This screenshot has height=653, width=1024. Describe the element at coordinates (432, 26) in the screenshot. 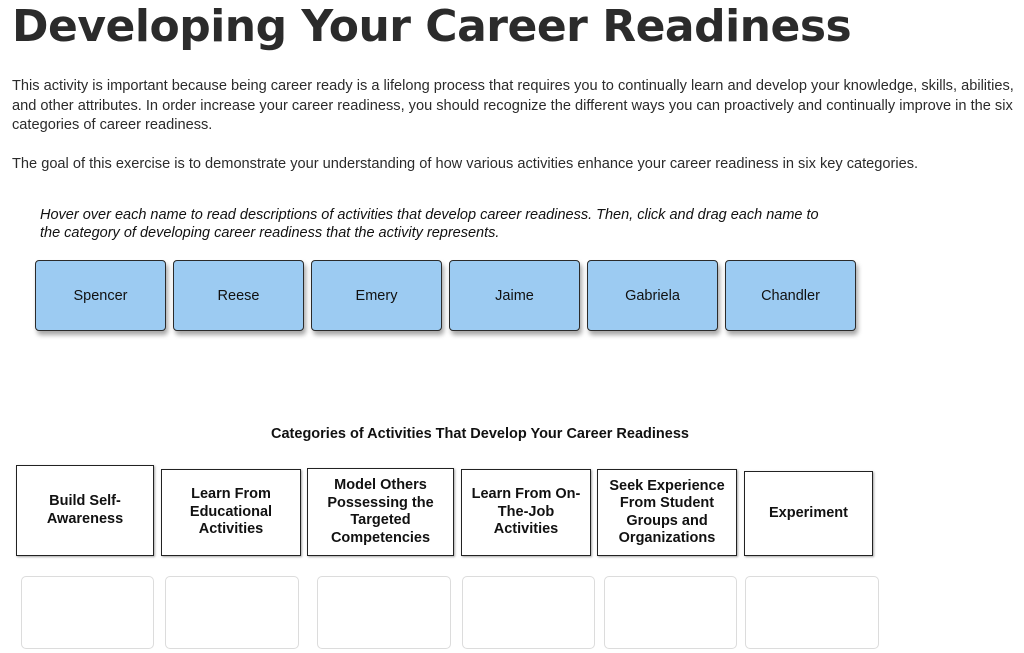

I see `page-title: Developing Your Career Readiness` at that location.